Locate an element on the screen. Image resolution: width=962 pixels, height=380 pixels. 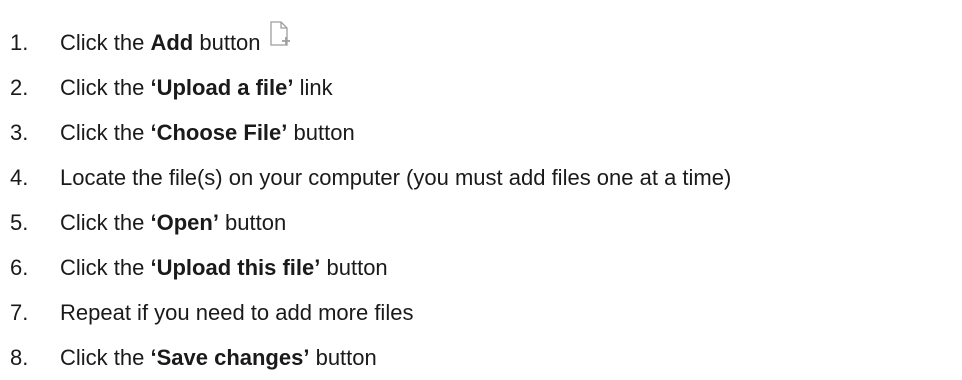
step-text: Click the Add button is located at coordinates (160, 43).